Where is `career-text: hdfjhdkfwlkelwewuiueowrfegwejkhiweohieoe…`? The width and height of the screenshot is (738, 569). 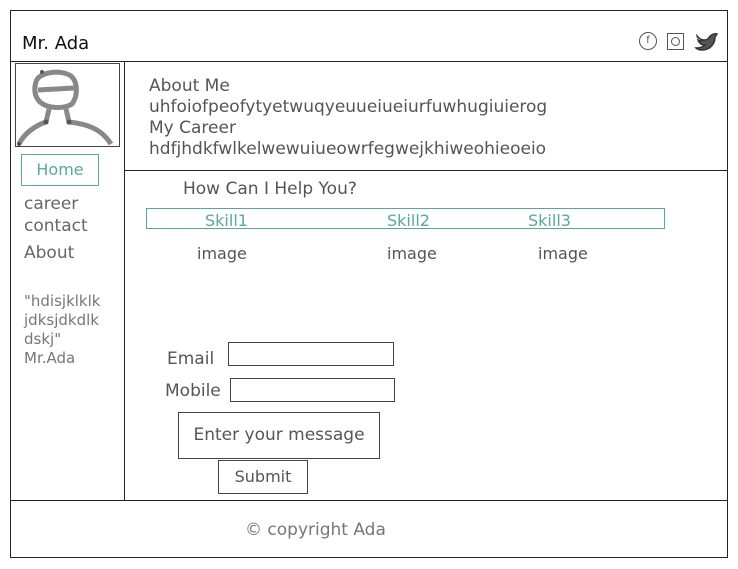
career-text: hdfjhdkfwlkelwewuiueowrfegwejkhiweohieoe… is located at coordinates (348, 149).